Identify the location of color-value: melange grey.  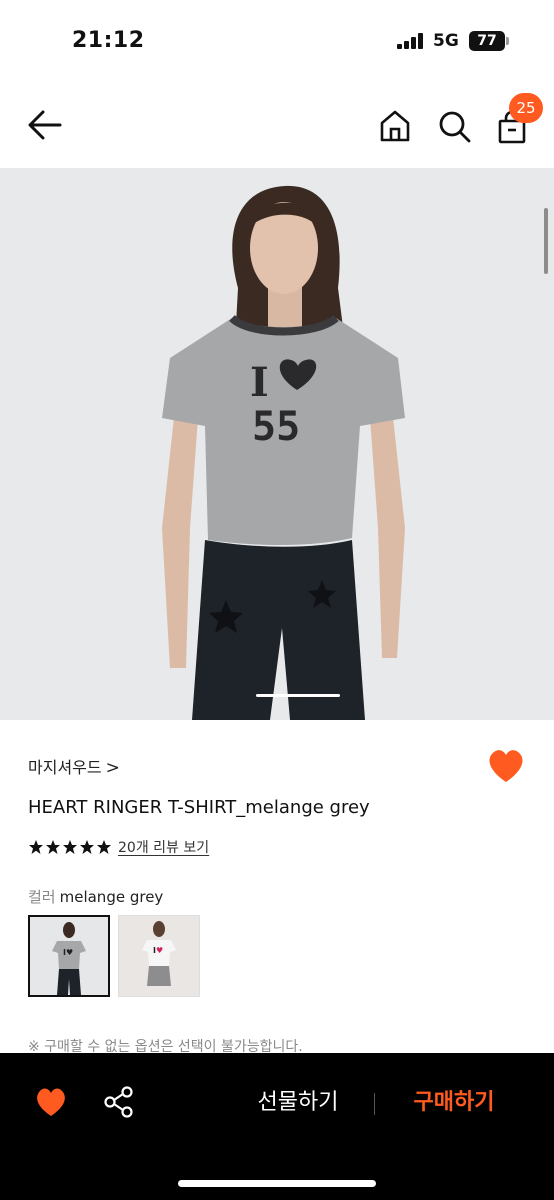
(111, 897).